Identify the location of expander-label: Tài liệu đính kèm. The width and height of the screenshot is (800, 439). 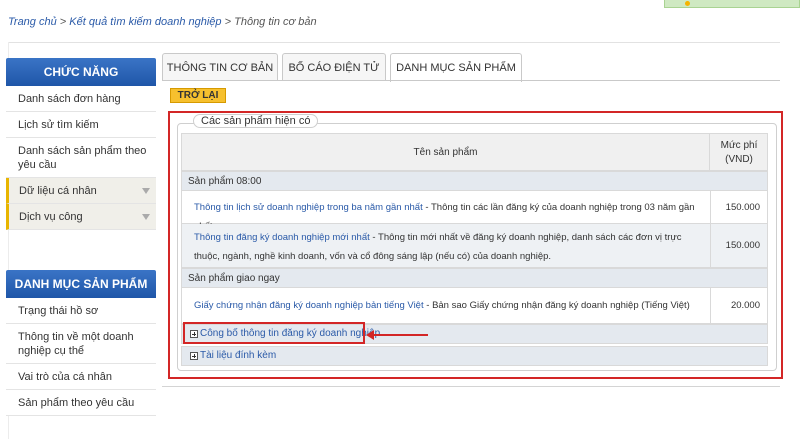
(238, 356).